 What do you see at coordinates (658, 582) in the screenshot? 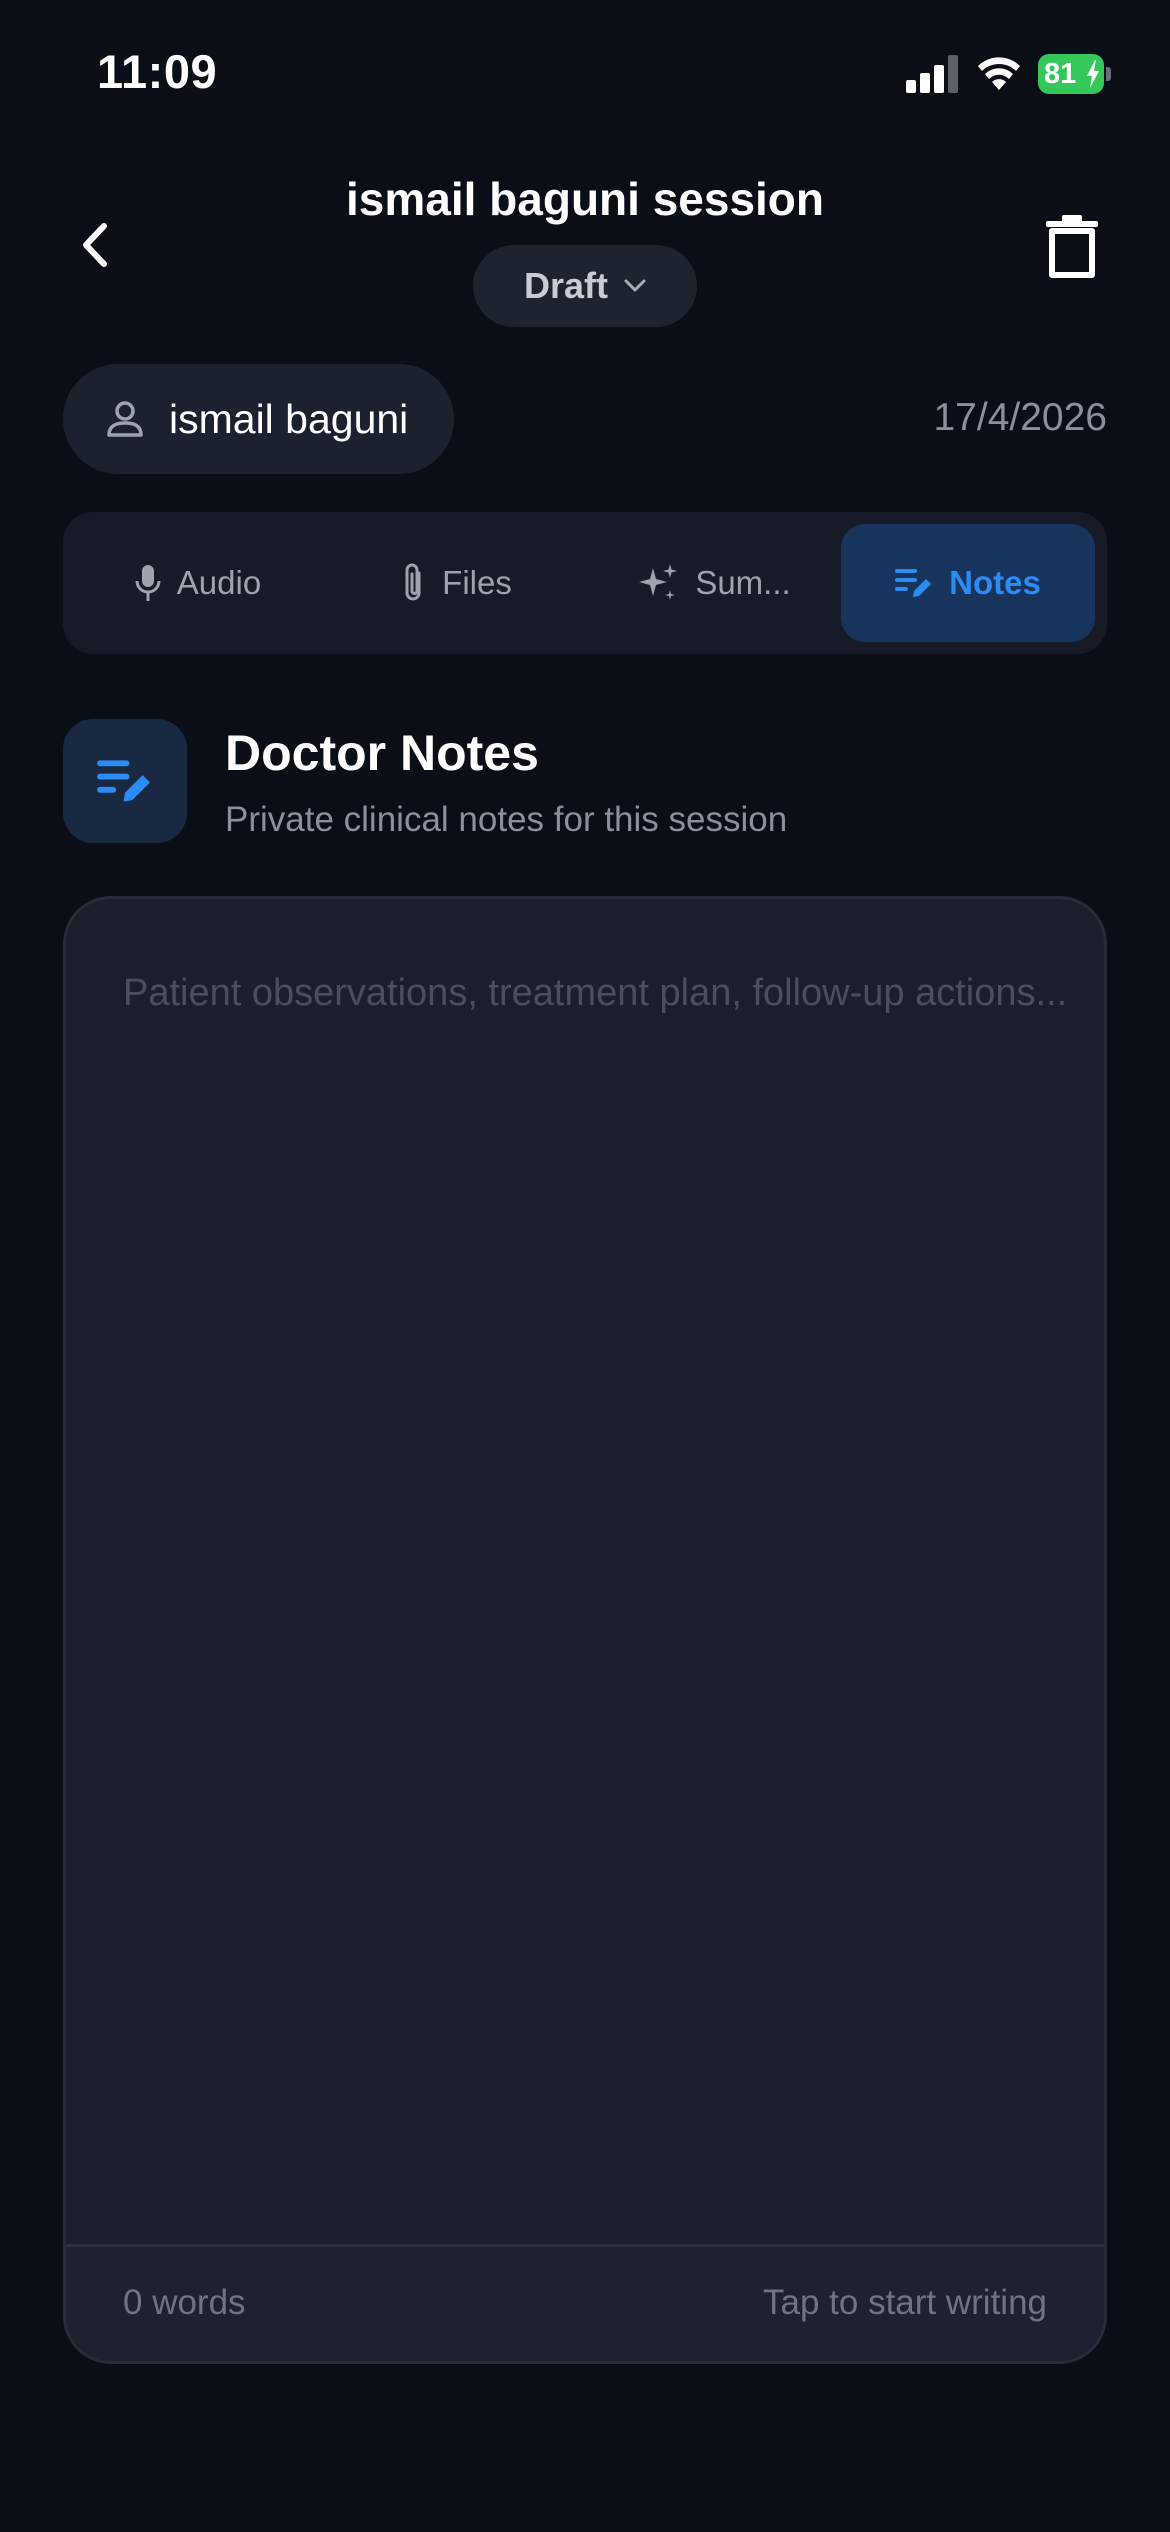
I see `sparkles-icon` at bounding box center [658, 582].